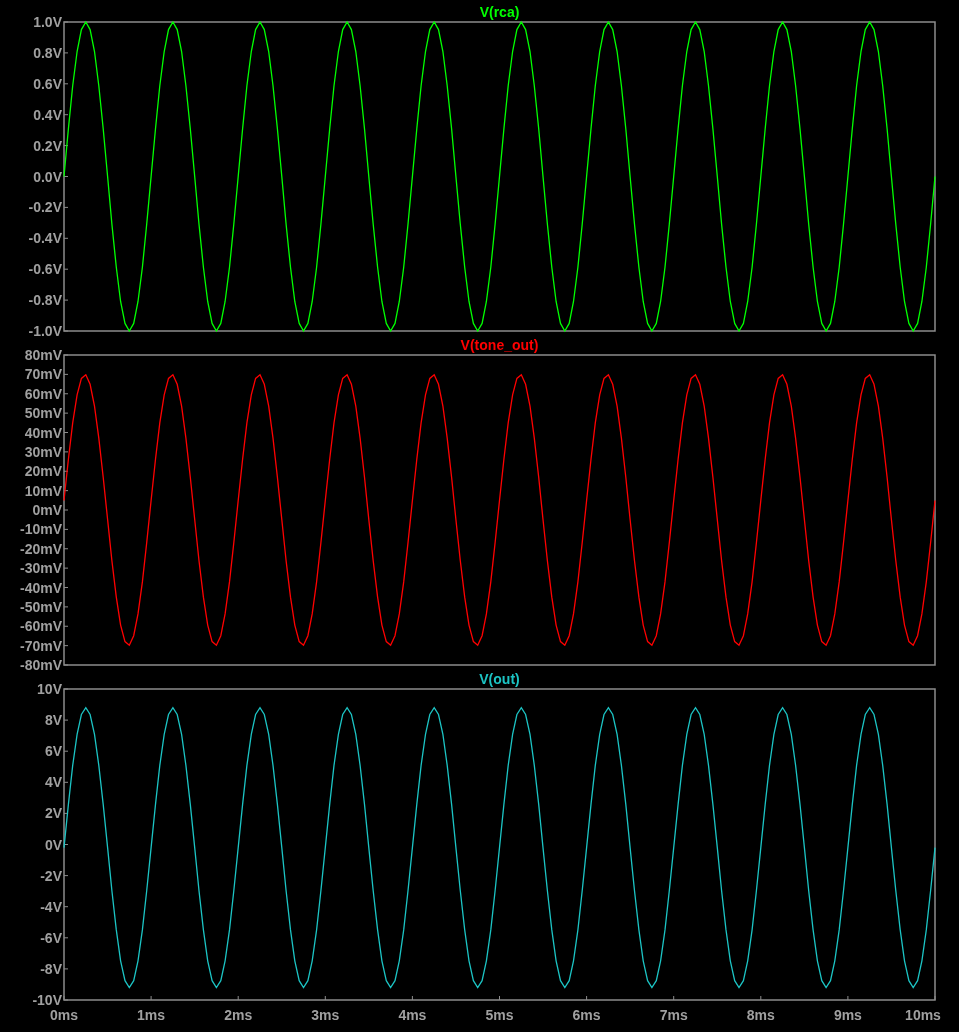  I want to click on axis-label: 0ms, so click(64, 1015).